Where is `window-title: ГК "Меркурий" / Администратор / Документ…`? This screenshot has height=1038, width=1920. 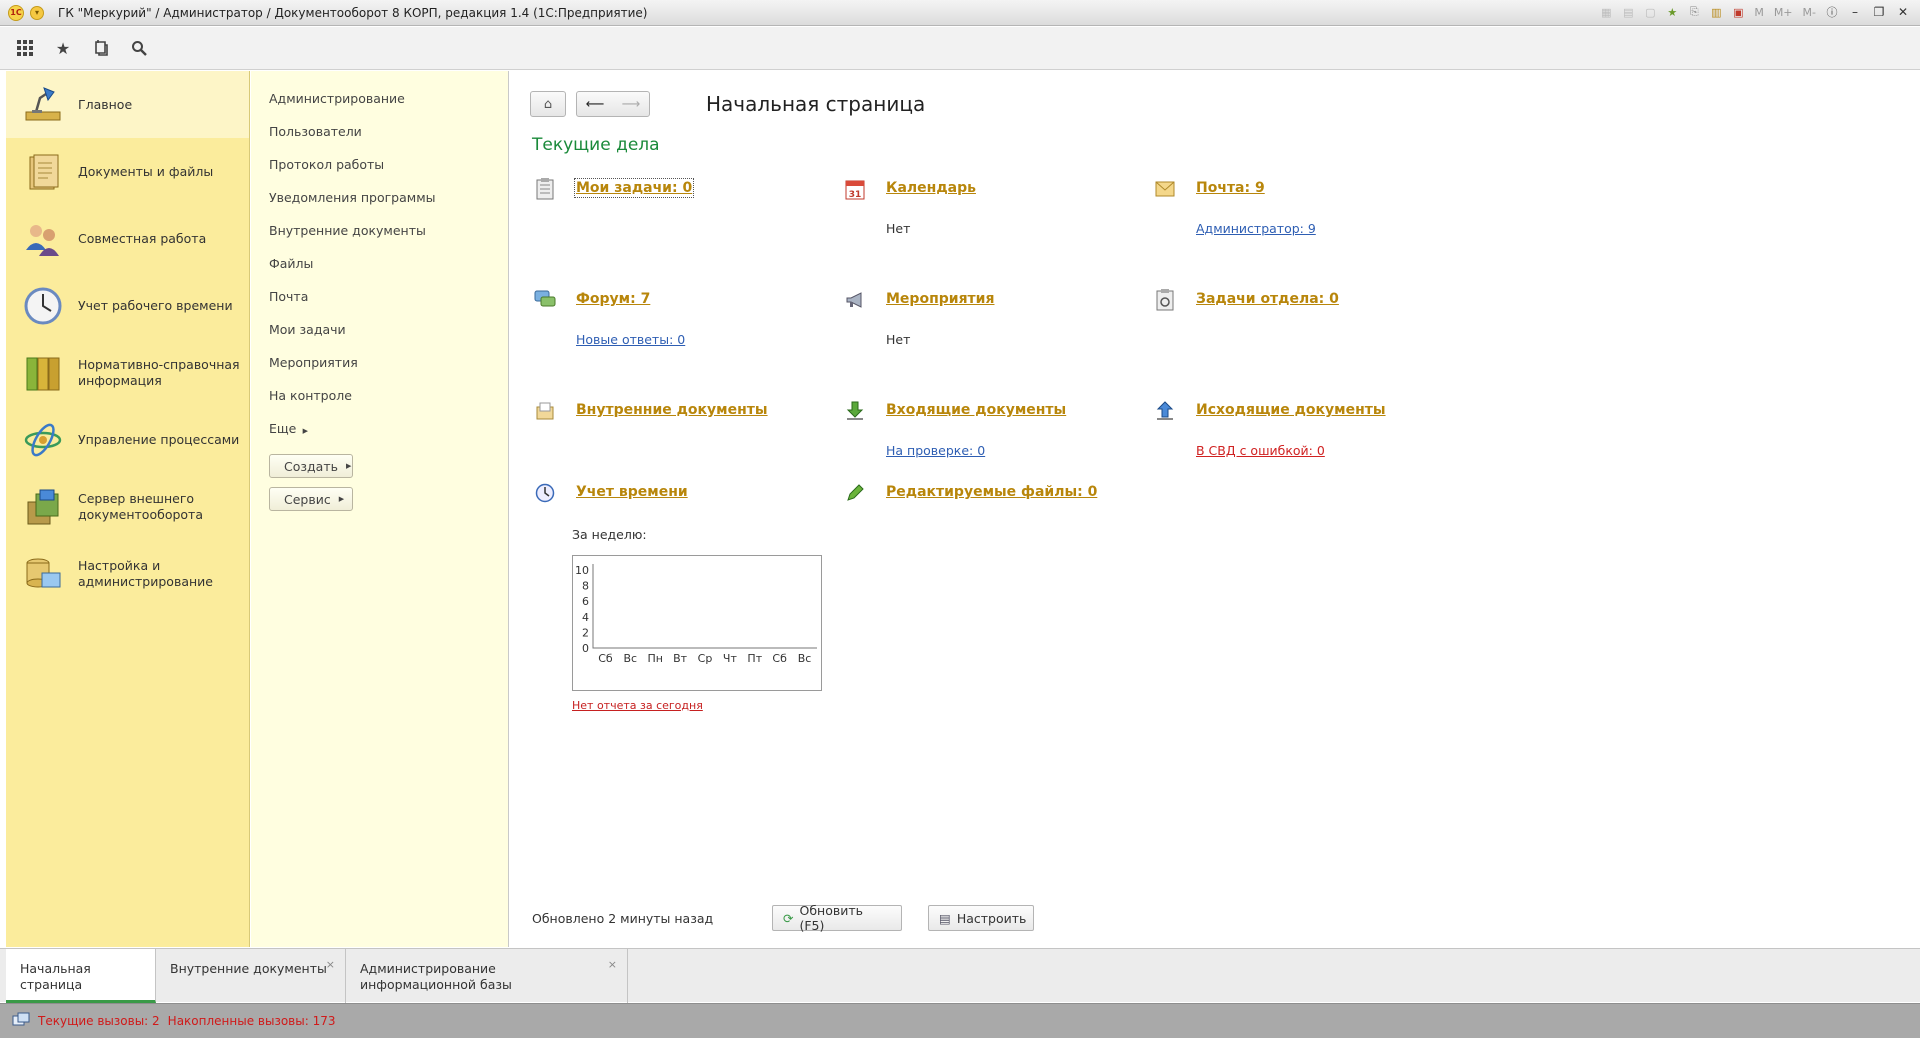
window-title: ГК "Меркурий" / Администратор / Документ… is located at coordinates (353, 12).